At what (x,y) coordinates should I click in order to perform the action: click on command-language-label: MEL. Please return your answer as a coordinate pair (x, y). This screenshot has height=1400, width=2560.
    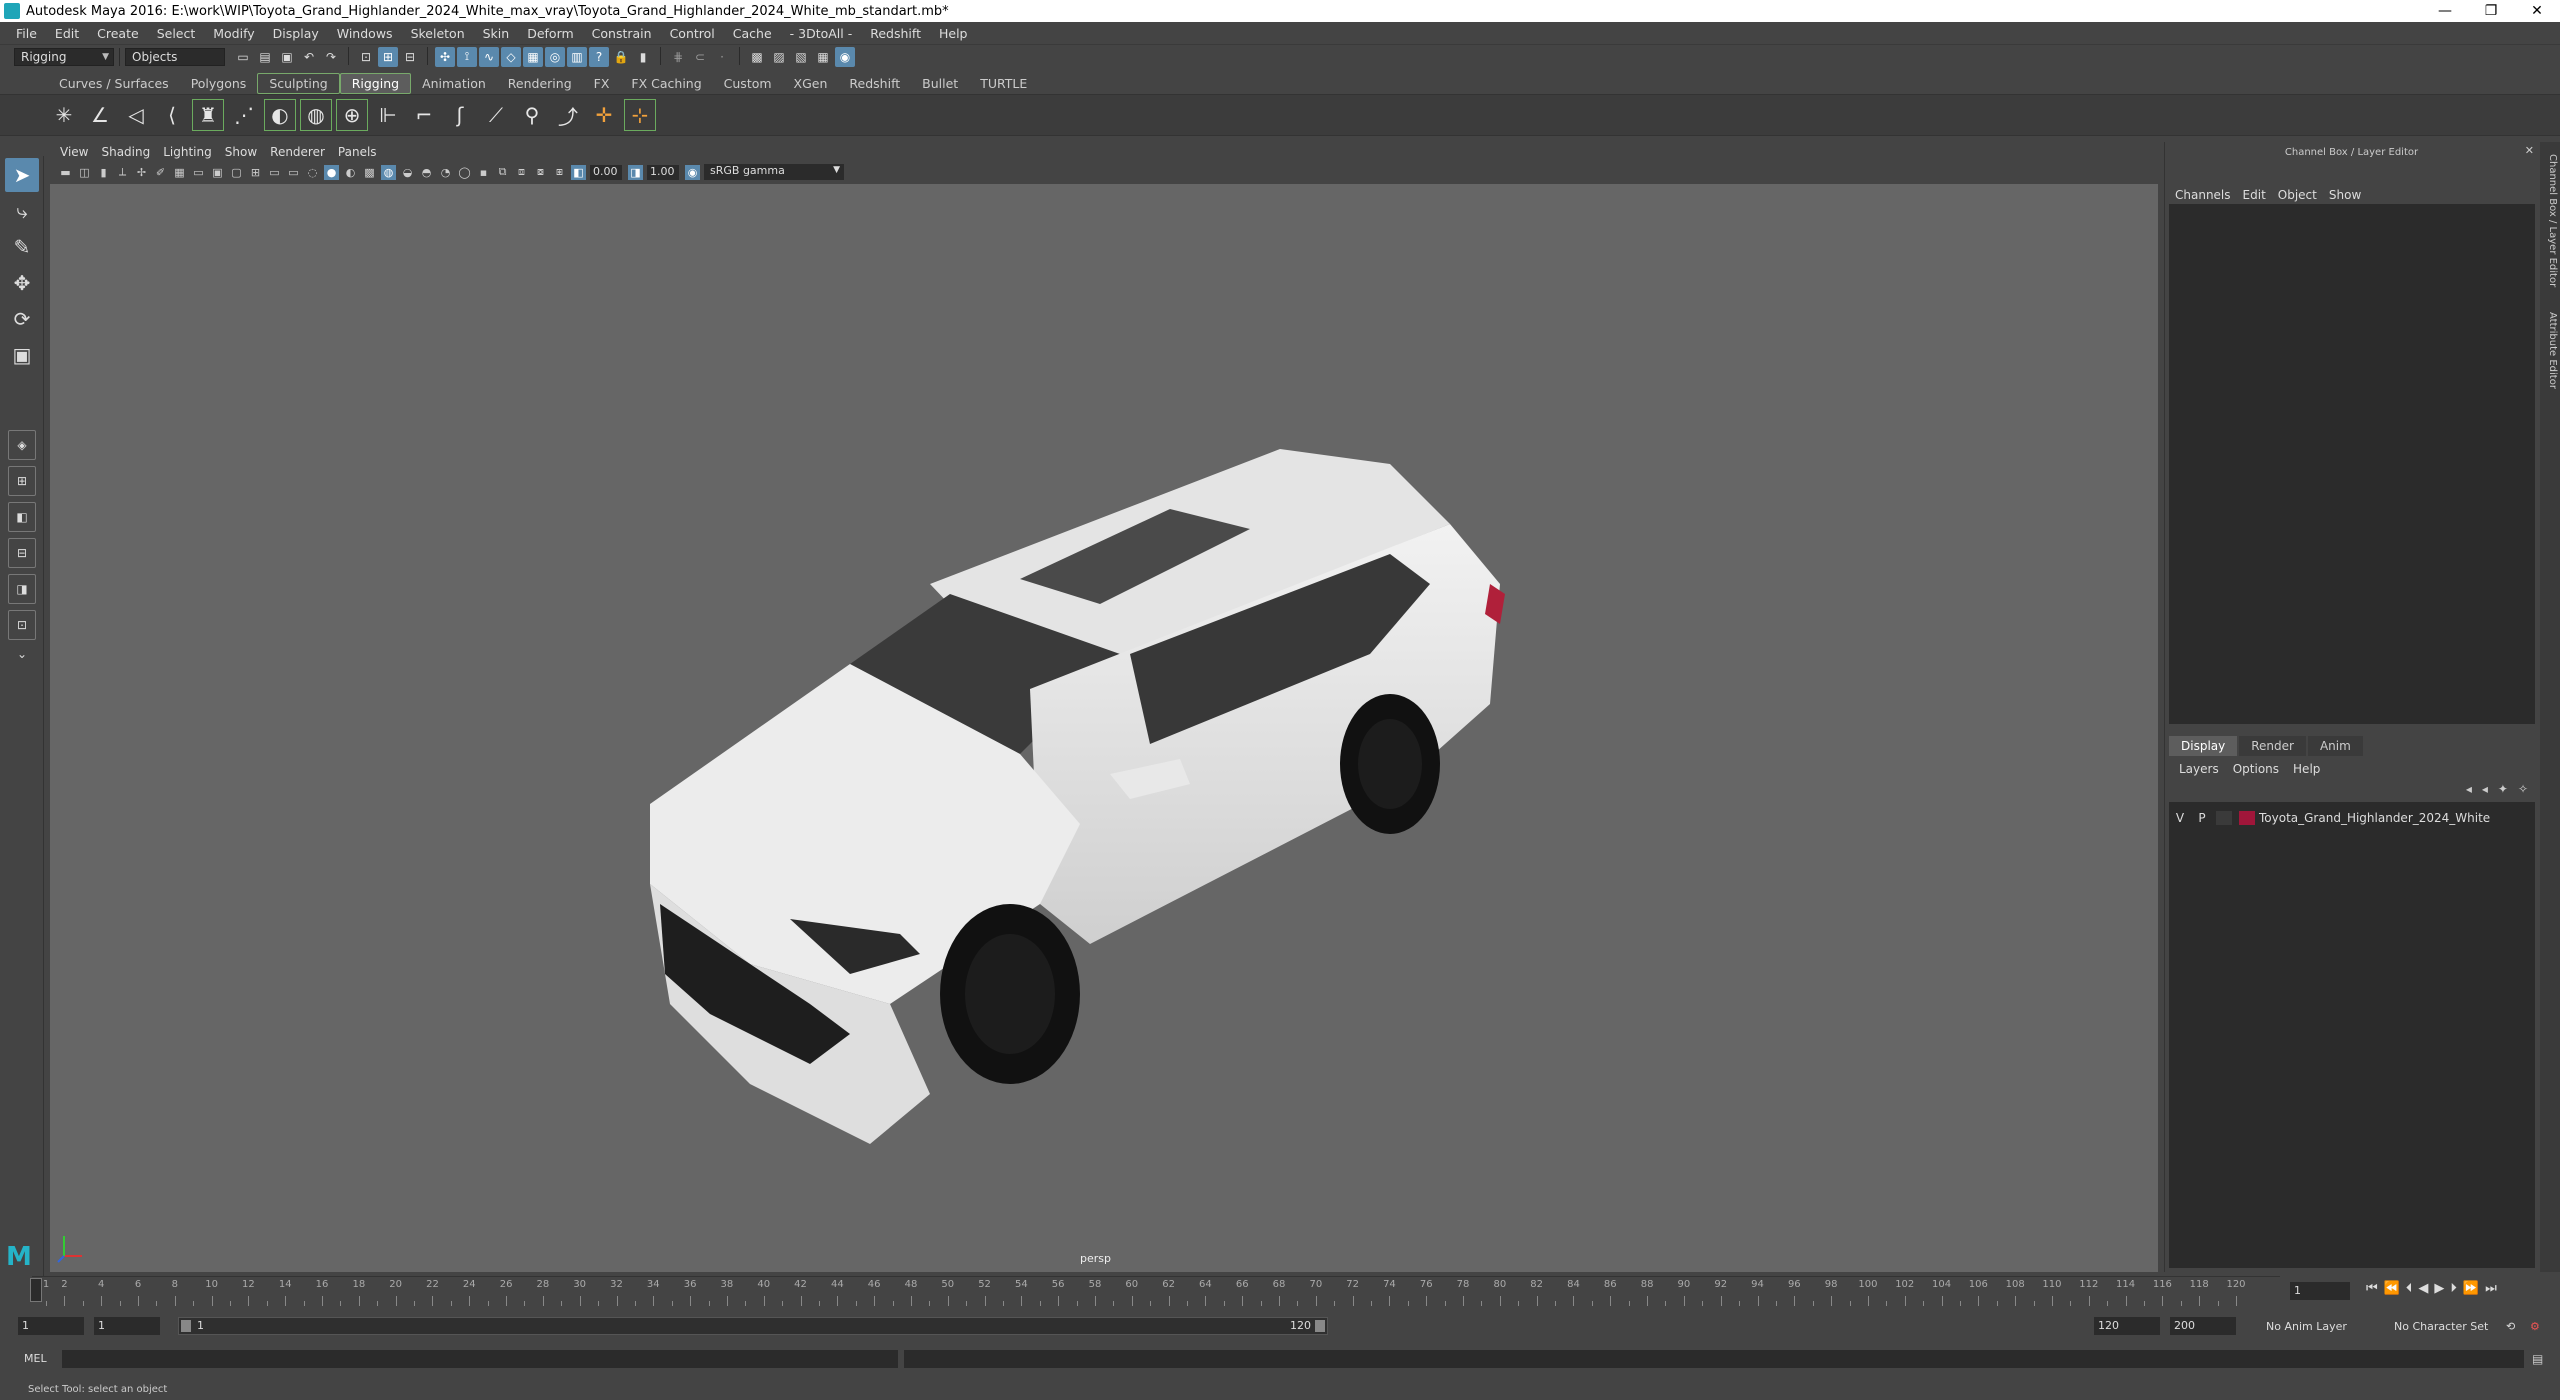
    Looking at the image, I should click on (35, 1358).